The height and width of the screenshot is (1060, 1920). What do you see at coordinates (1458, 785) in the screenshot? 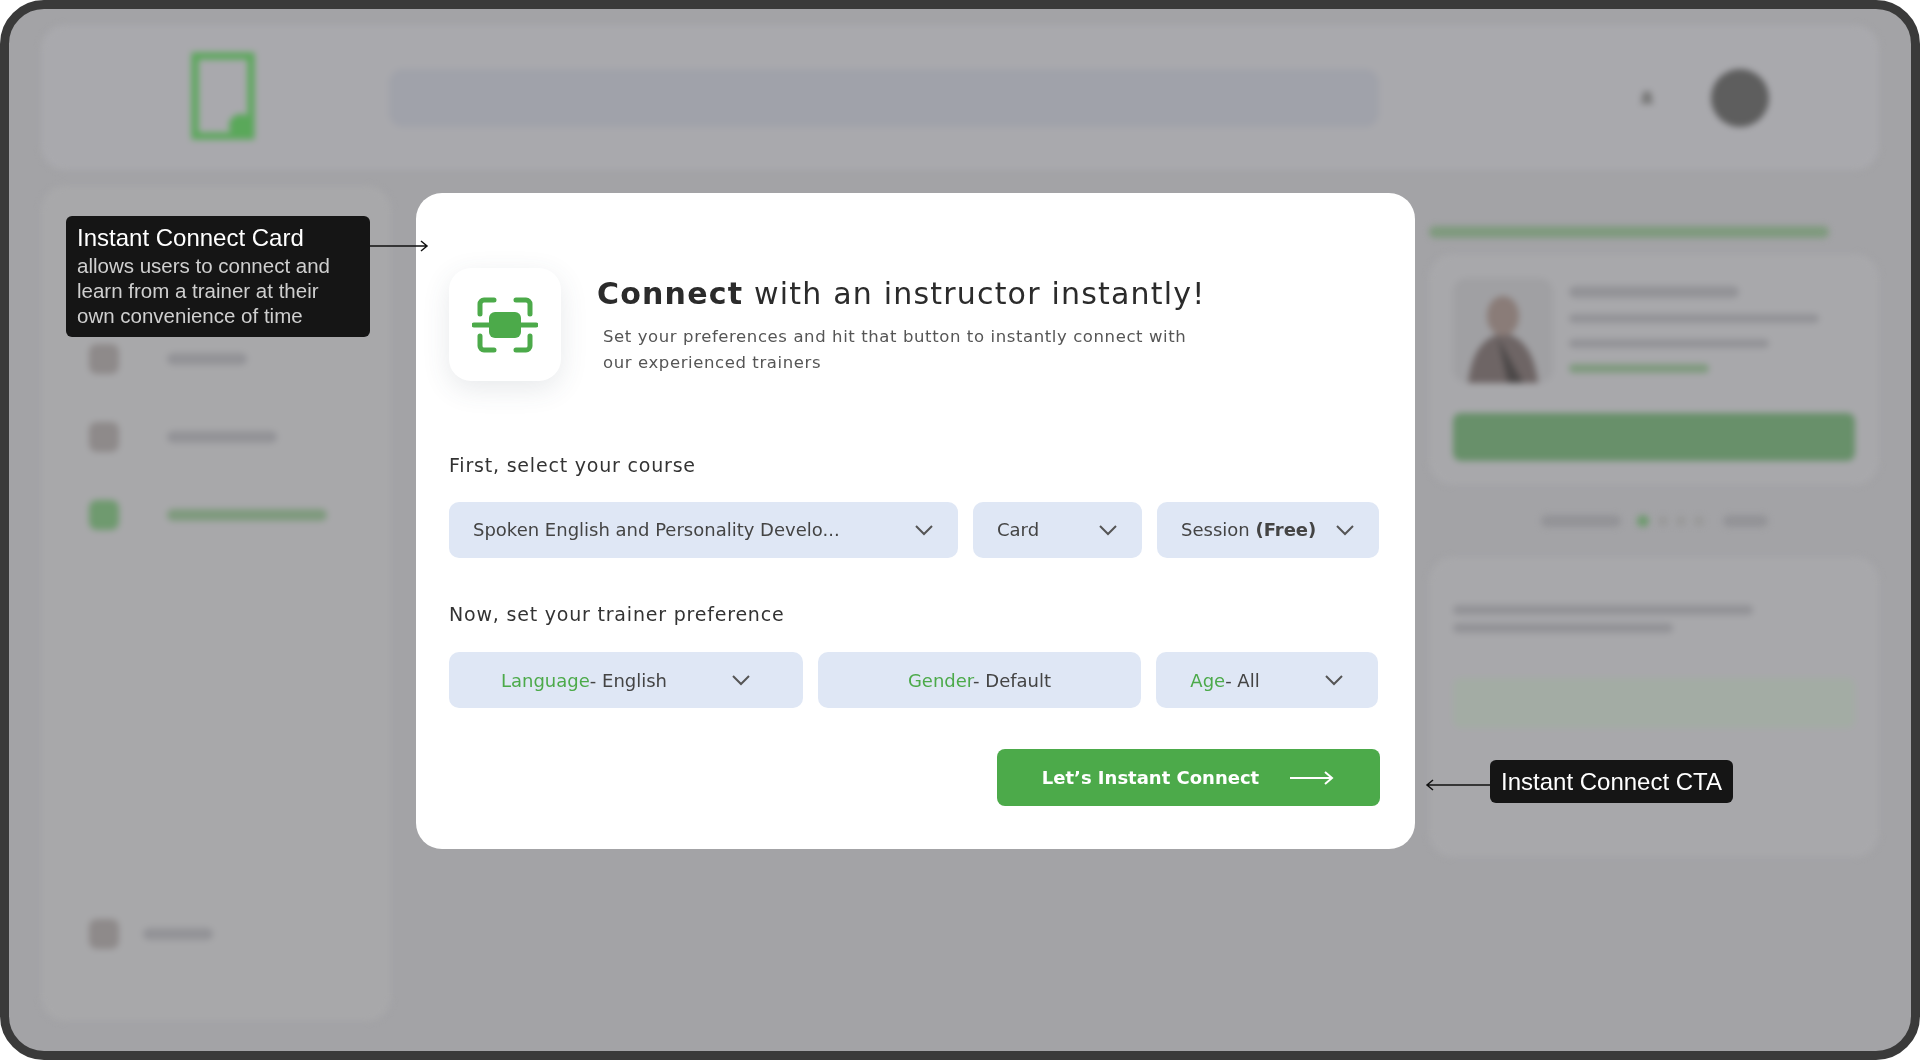
I see `leader-line` at bounding box center [1458, 785].